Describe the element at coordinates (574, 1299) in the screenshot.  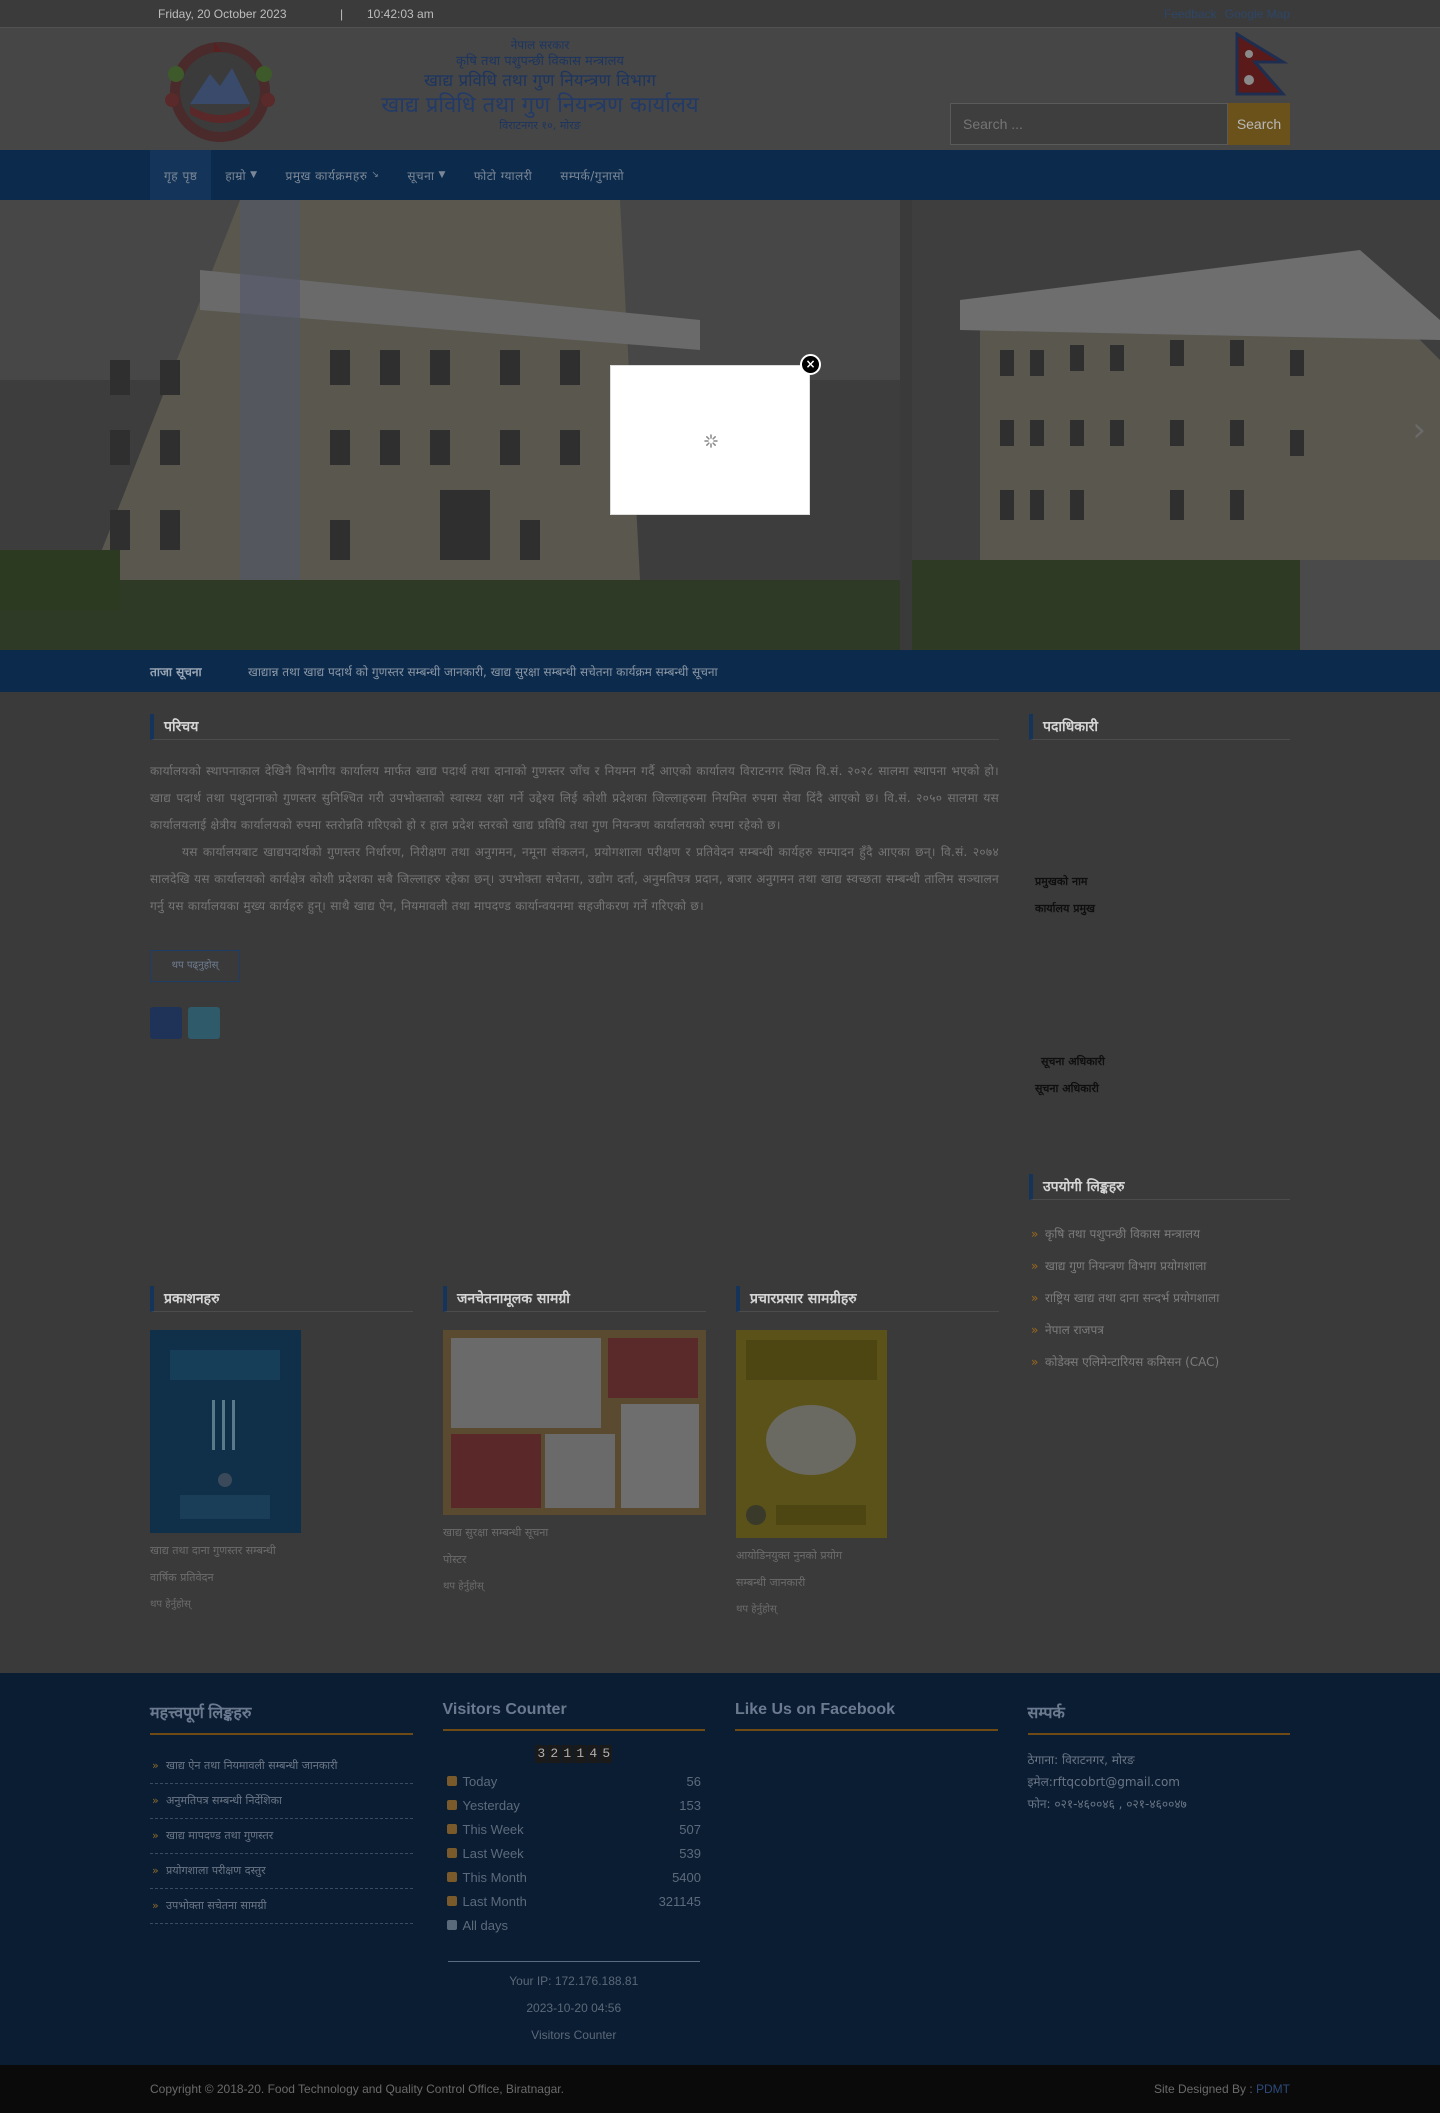
I see `column-title: जनचेतनामूलक सामग्री` at that location.